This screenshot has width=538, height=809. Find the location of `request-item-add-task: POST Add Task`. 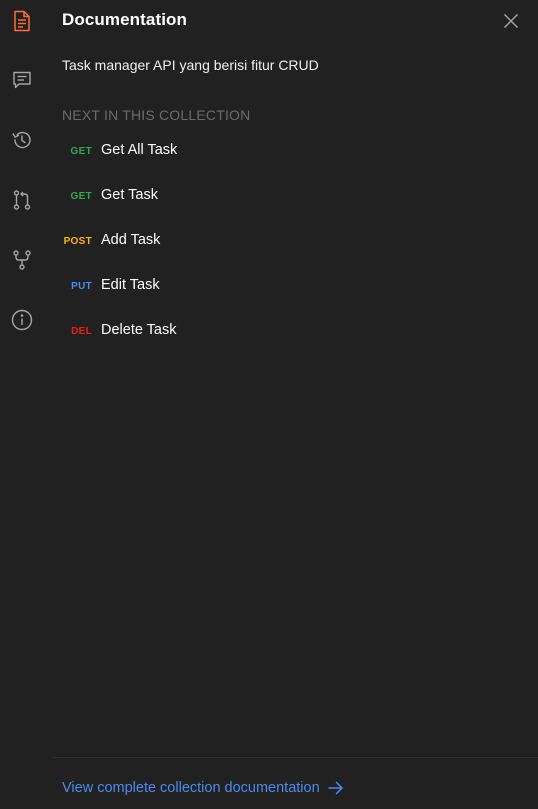

request-item-add-task: POST Add Task is located at coordinates (292, 252).